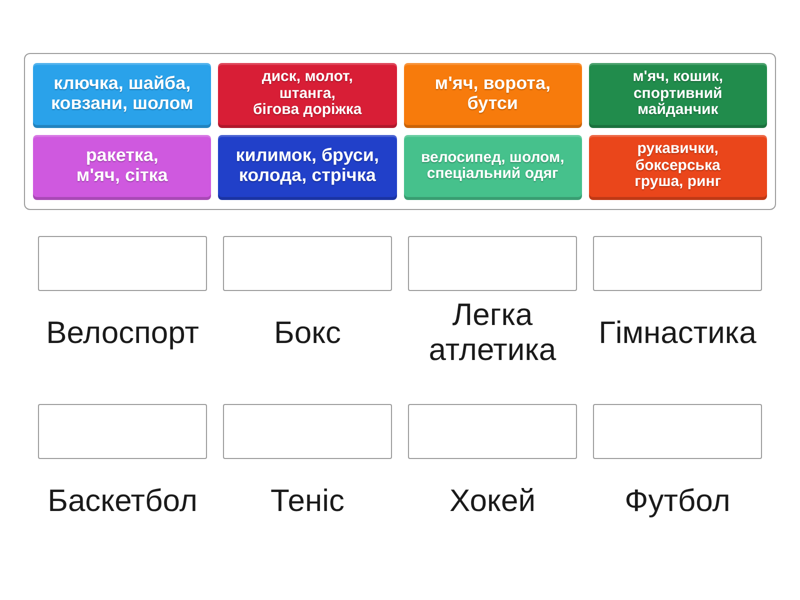  What do you see at coordinates (677, 95) in the screenshot?
I see `answer-tile: м'яч, кошик, спортивний майданчик` at bounding box center [677, 95].